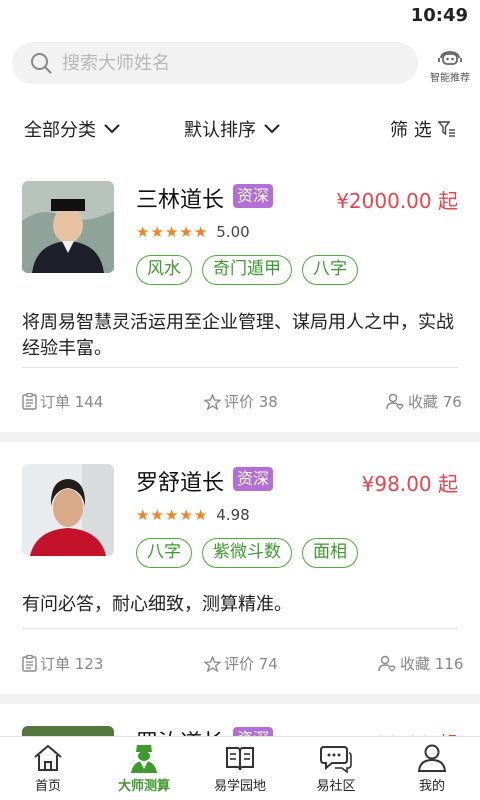  What do you see at coordinates (180, 730) in the screenshot?
I see `master-name: 罗汝道长` at bounding box center [180, 730].